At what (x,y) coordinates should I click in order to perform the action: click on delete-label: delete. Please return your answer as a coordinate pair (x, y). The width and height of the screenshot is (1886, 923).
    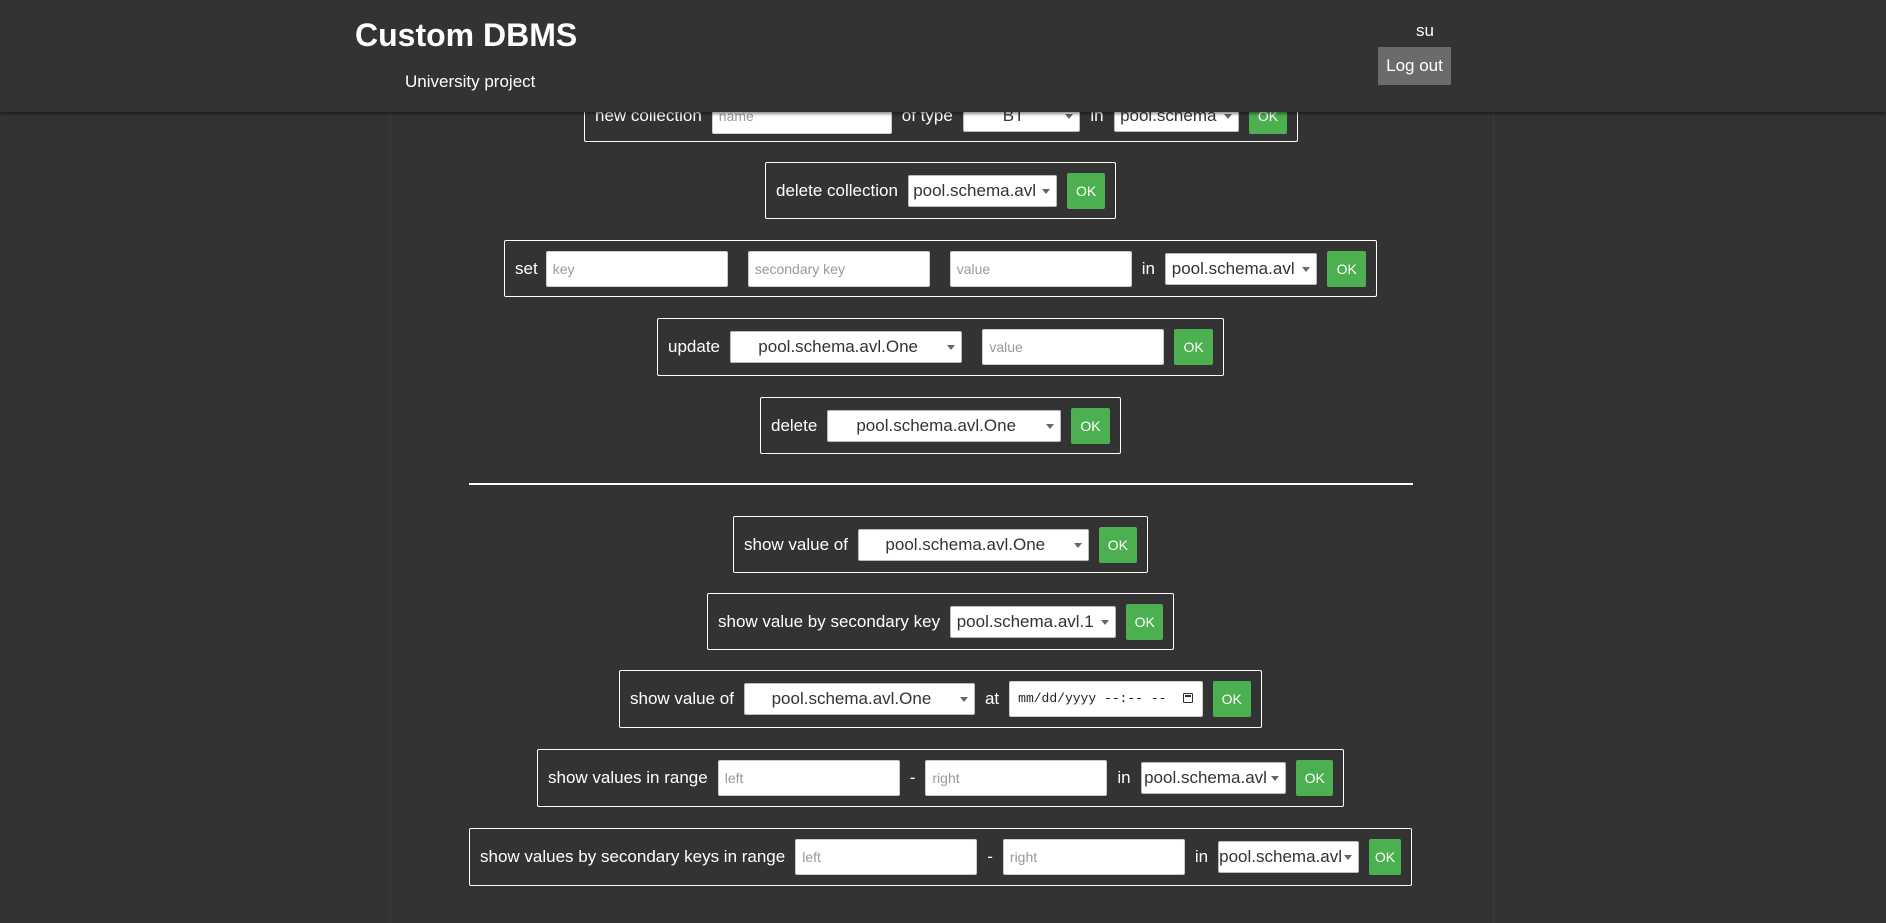
    Looking at the image, I should click on (794, 425).